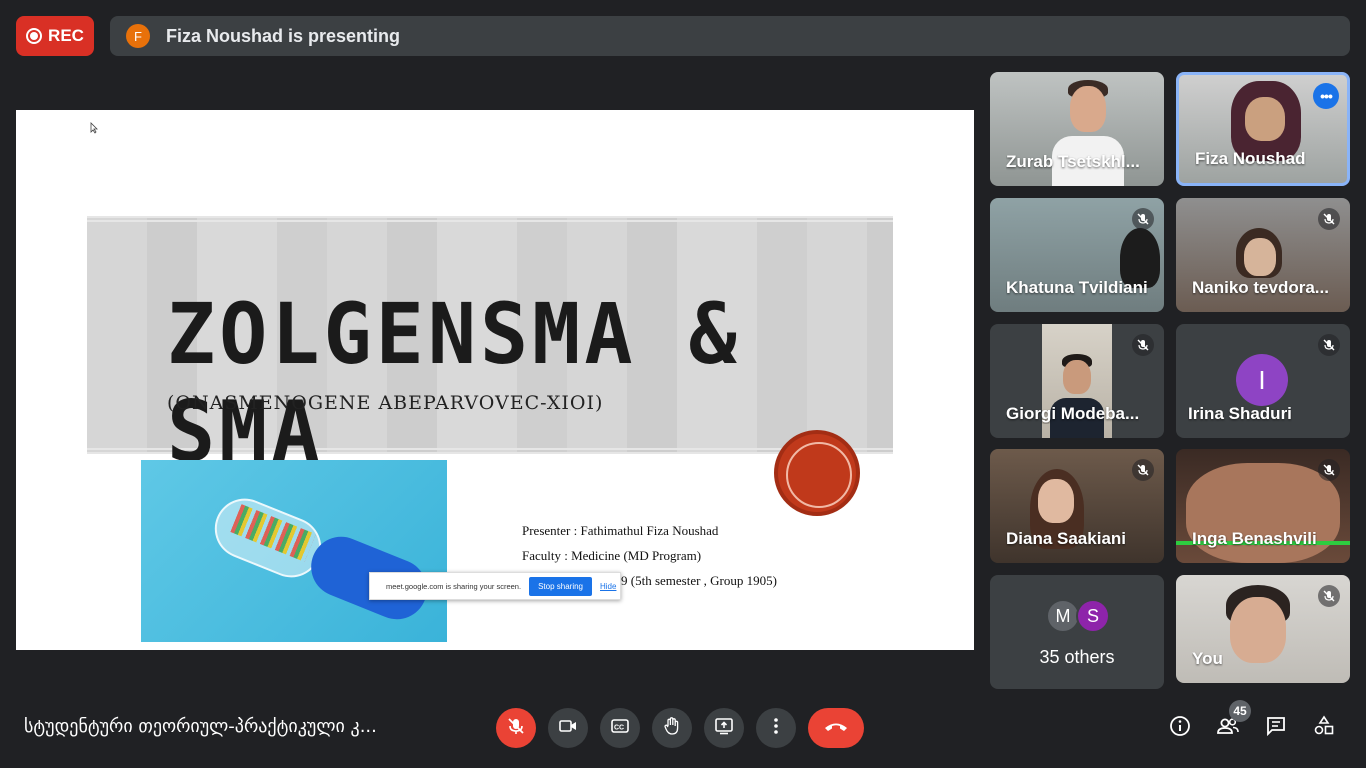 The width and height of the screenshot is (1366, 768). What do you see at coordinates (1240, 711) in the screenshot?
I see `participant-count-badge: 45` at bounding box center [1240, 711].